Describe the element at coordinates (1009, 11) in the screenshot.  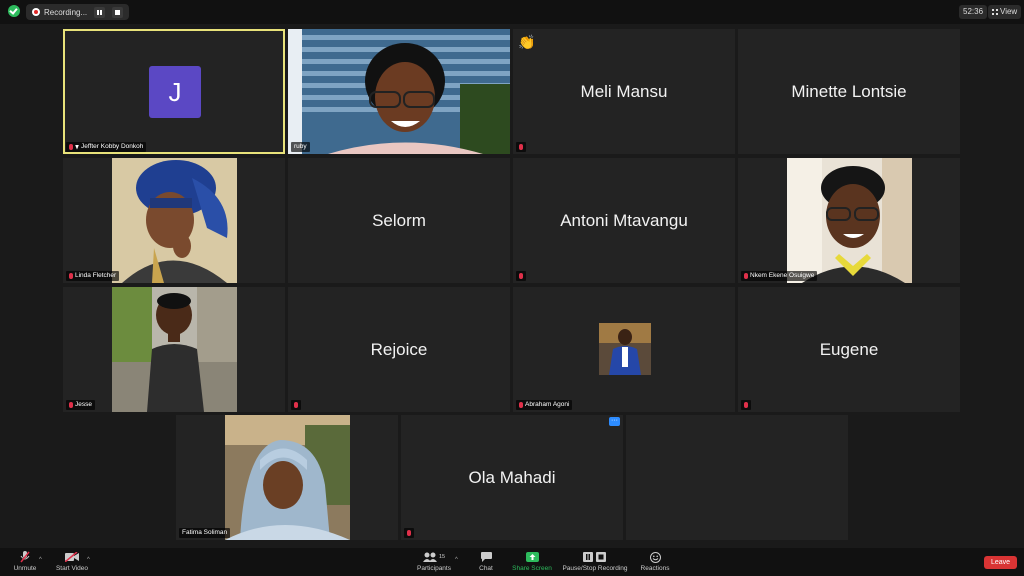
I see `view-label: View` at that location.